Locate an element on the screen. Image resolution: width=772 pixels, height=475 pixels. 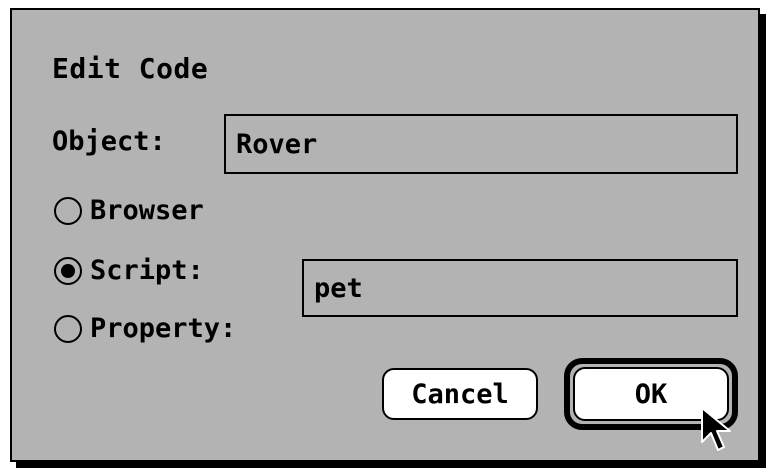
script-name-field is located at coordinates (520, 288).